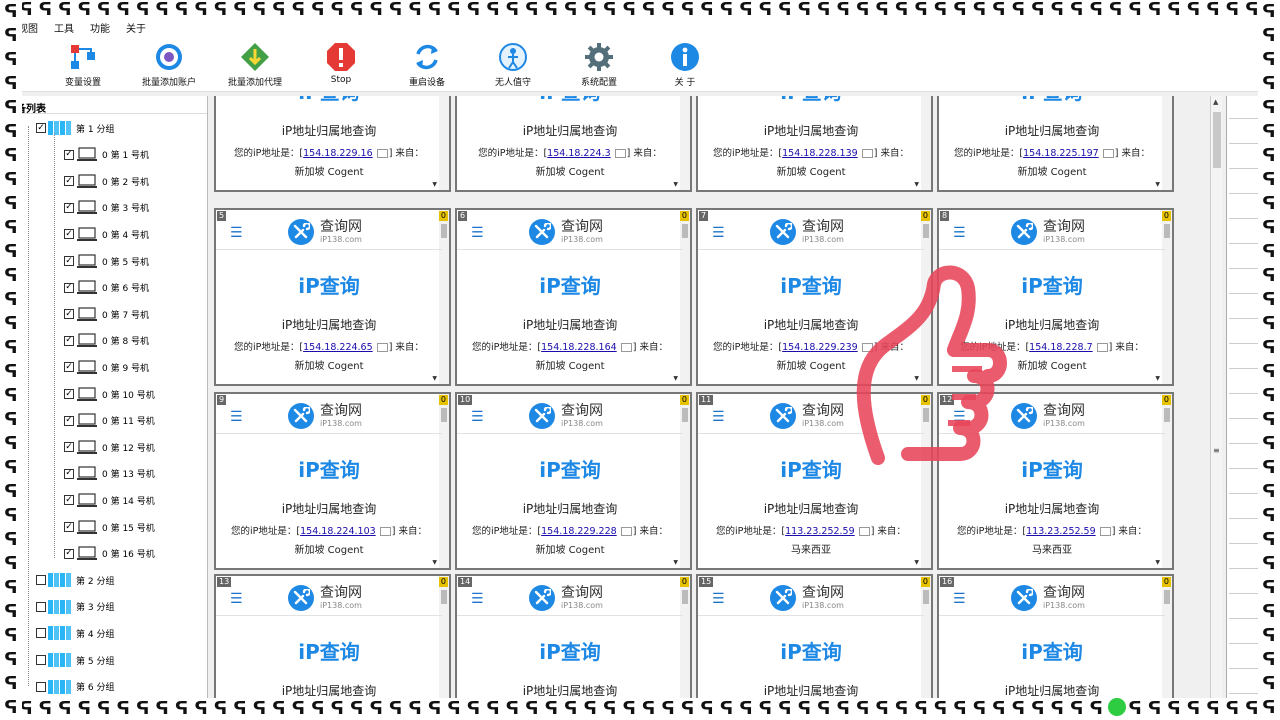 Image resolution: width=1280 pixels, height=720 pixels. I want to click on ip-address-link: 154.18.229.16, so click(338, 153).